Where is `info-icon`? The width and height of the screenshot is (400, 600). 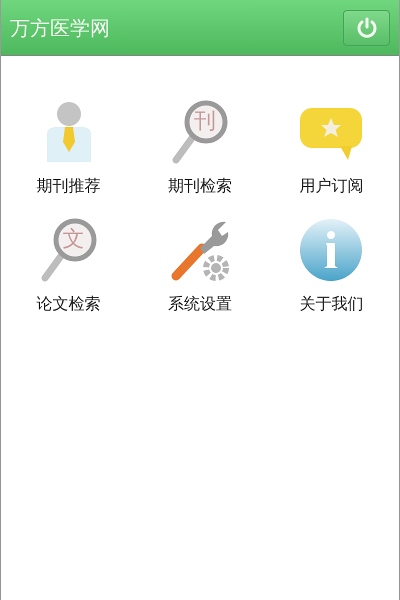
info-icon is located at coordinates (331, 250).